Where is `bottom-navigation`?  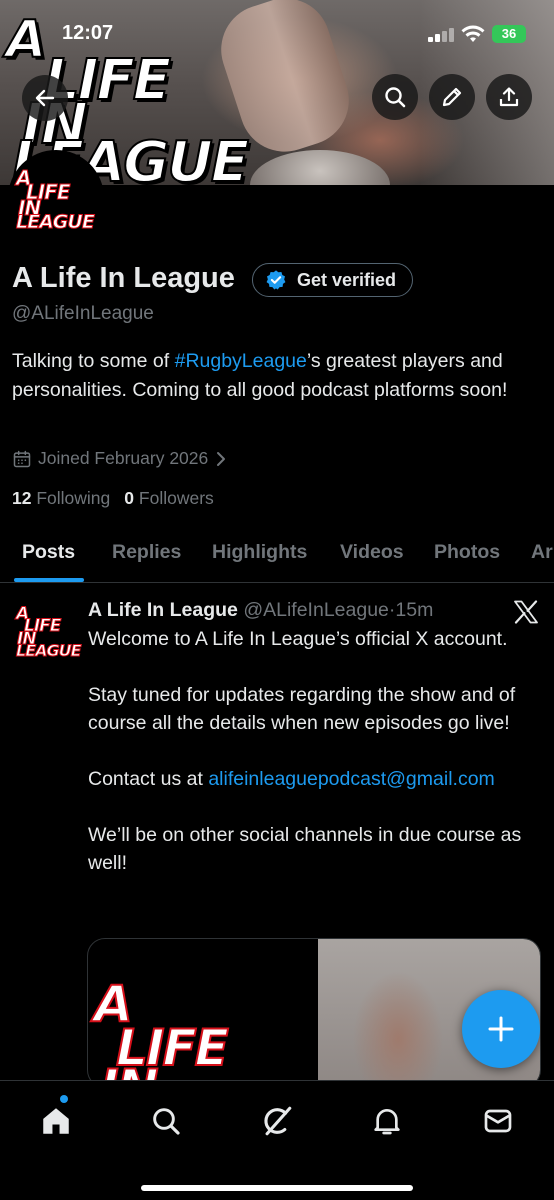 bottom-navigation is located at coordinates (277, 1140).